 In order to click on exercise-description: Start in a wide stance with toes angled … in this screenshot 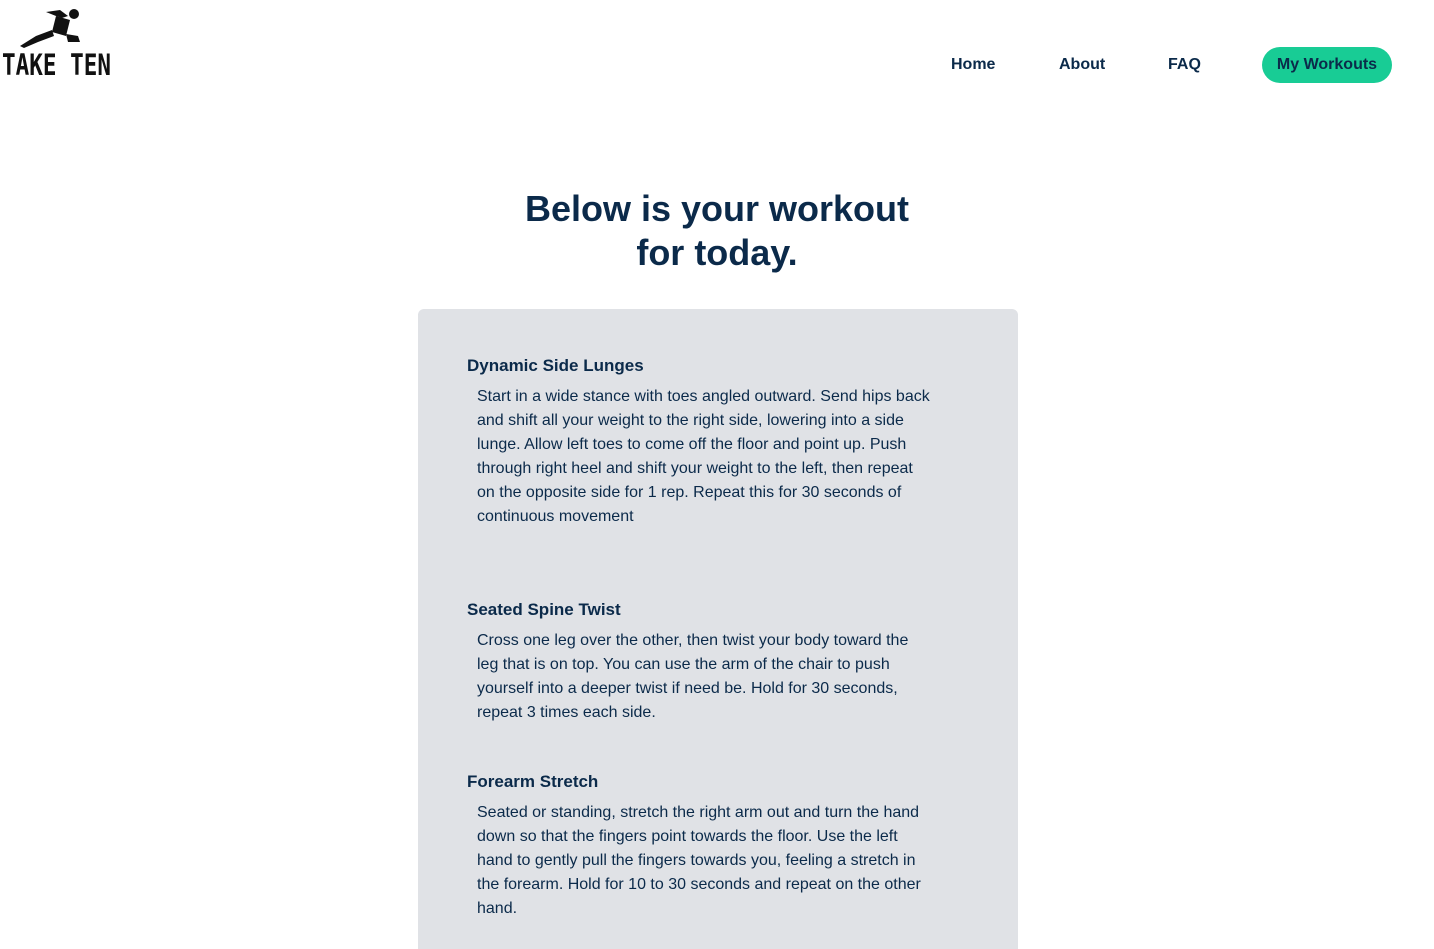, I will do `click(703, 456)`.